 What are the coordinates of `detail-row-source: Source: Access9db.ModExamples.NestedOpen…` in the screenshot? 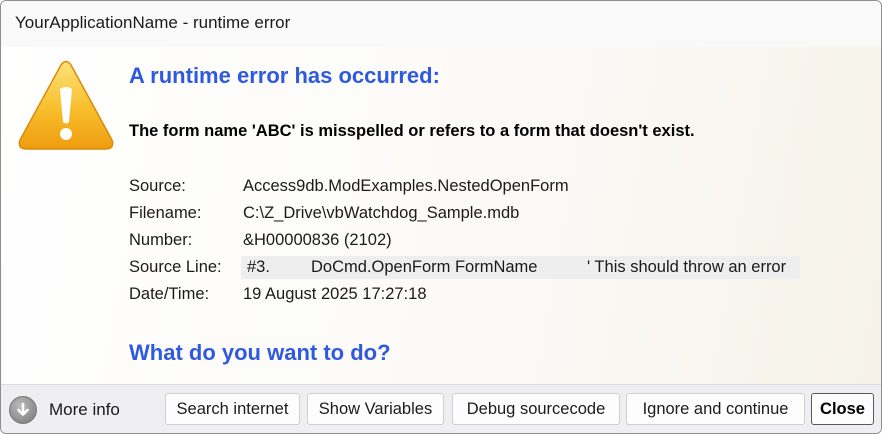 It's located at (479, 189).